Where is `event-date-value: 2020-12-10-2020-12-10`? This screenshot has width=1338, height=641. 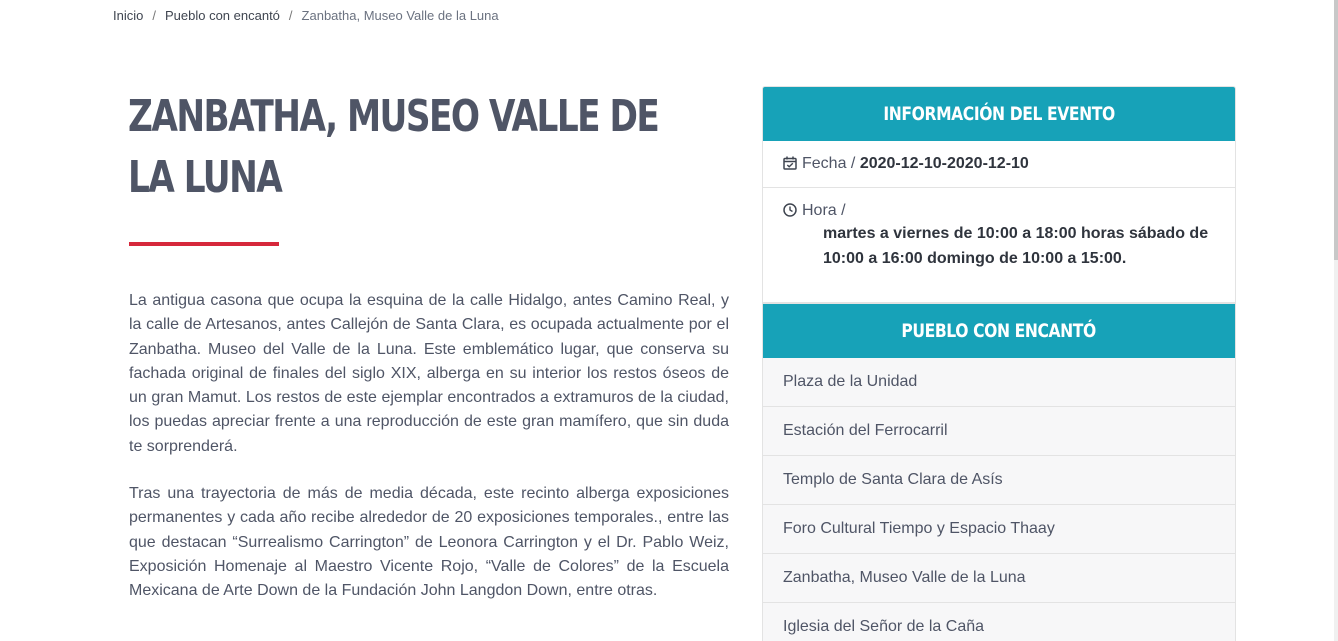
event-date-value: 2020-12-10-2020-12-10 is located at coordinates (944, 163).